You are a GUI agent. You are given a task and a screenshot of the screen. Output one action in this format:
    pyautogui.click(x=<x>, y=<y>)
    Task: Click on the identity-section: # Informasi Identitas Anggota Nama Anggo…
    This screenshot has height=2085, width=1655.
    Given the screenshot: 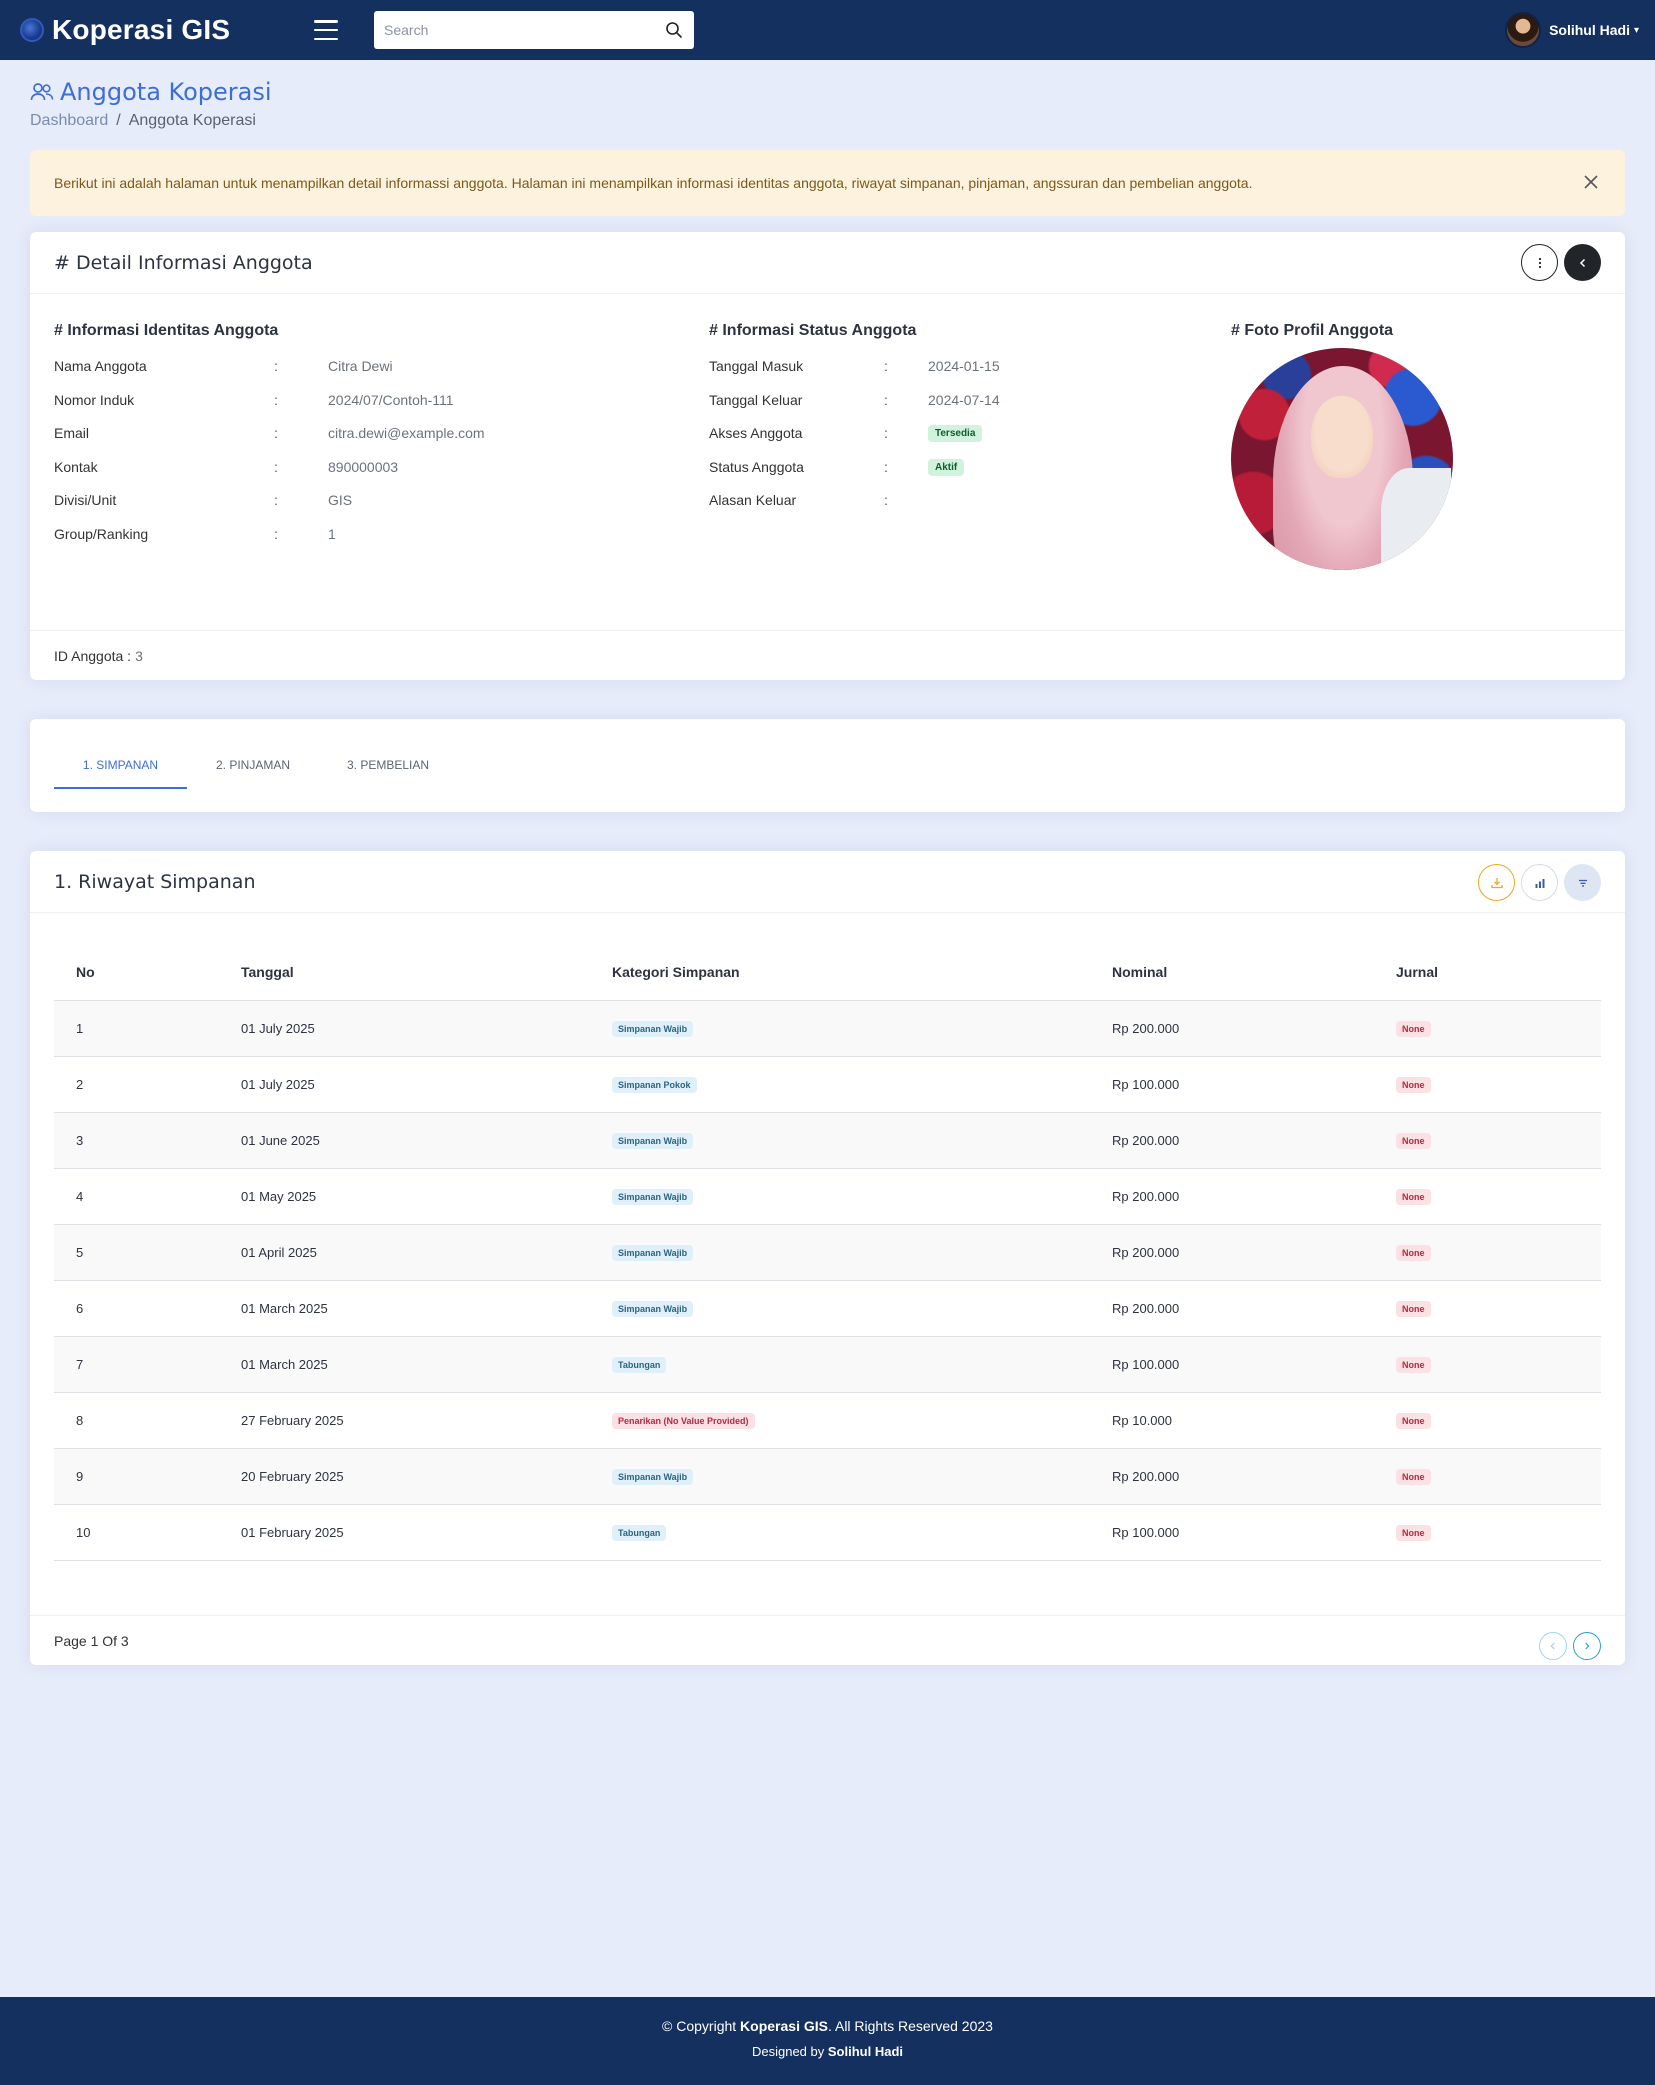 What is the action you would take?
    pyautogui.click(x=314, y=441)
    